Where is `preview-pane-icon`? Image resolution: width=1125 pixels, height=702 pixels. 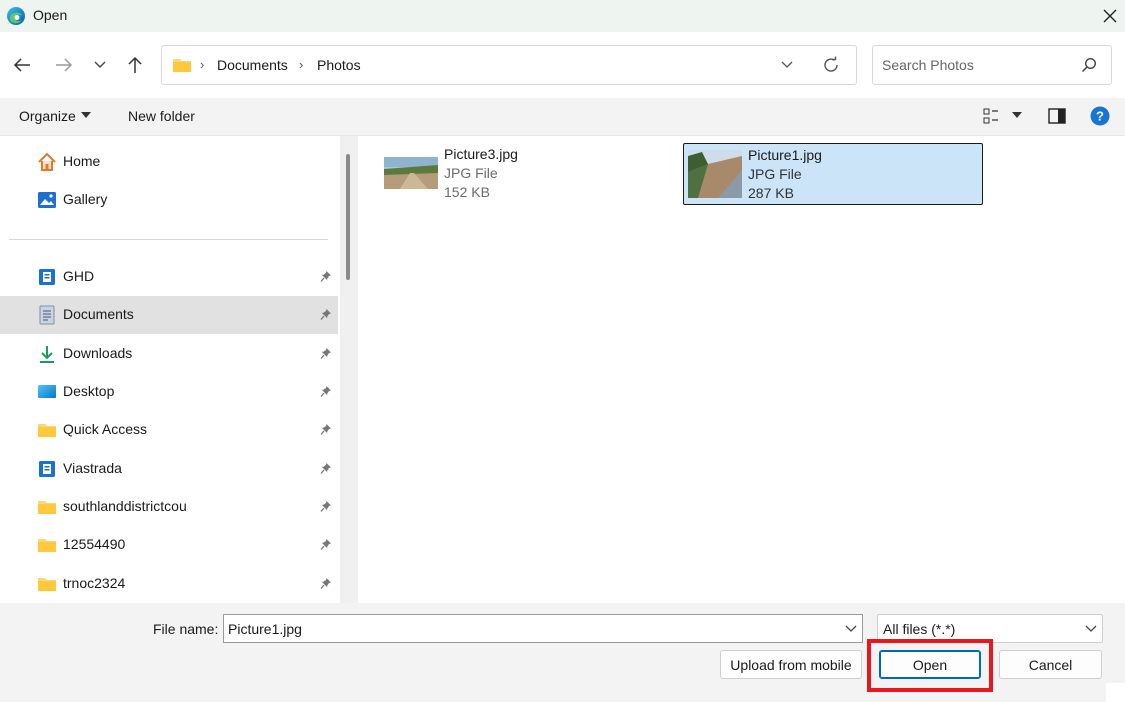 preview-pane-icon is located at coordinates (1057, 116).